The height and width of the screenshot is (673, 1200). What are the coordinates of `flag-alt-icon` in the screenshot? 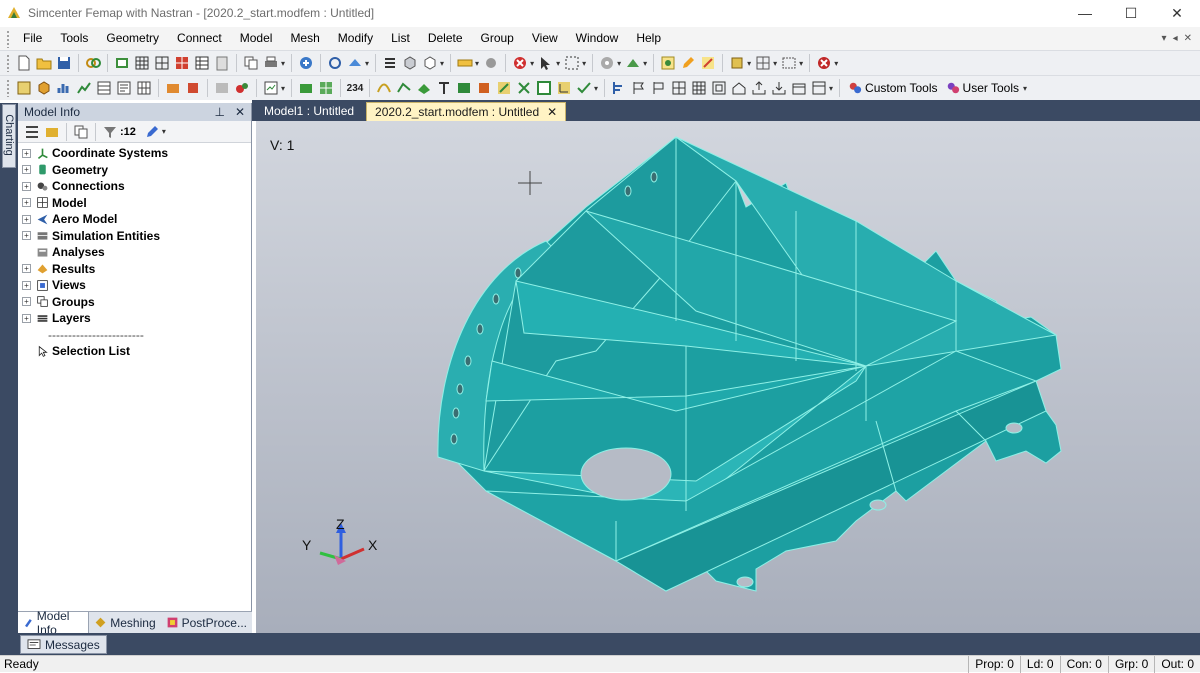 It's located at (659, 88).